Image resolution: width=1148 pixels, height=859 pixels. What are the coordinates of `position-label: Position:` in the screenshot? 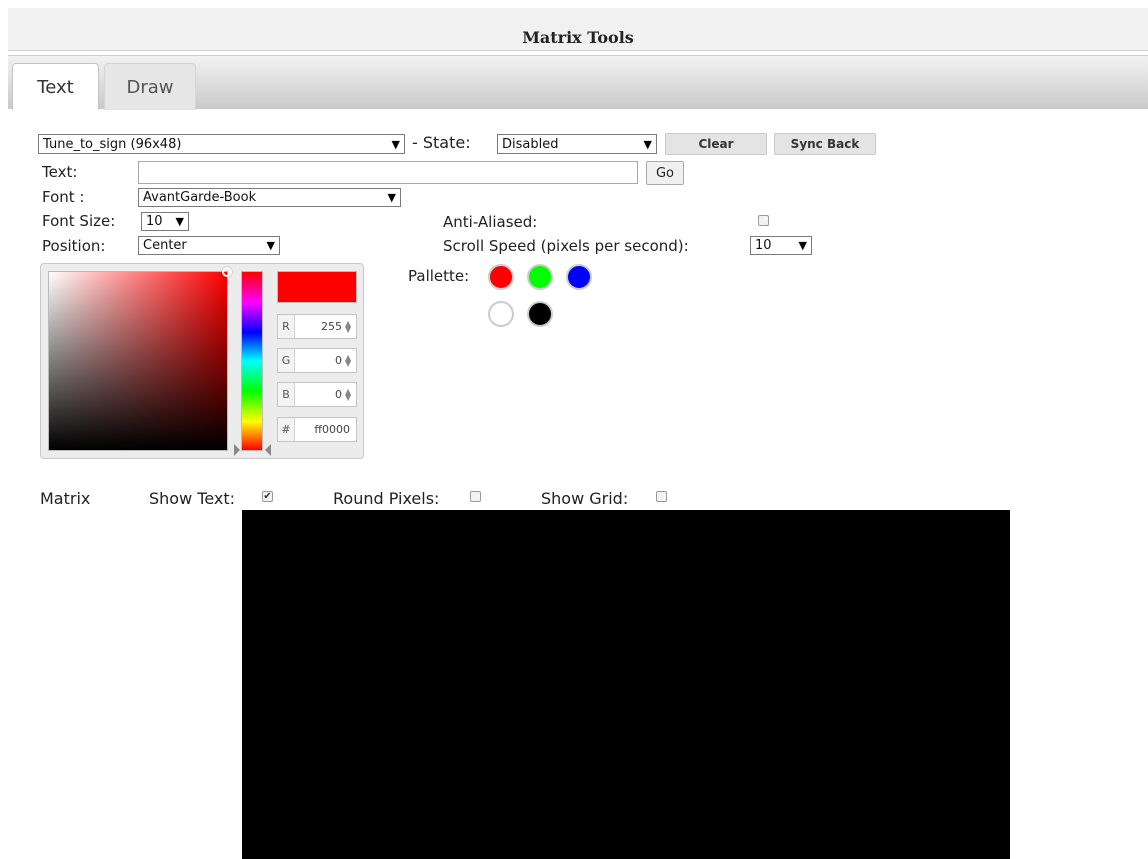 It's located at (74, 246).